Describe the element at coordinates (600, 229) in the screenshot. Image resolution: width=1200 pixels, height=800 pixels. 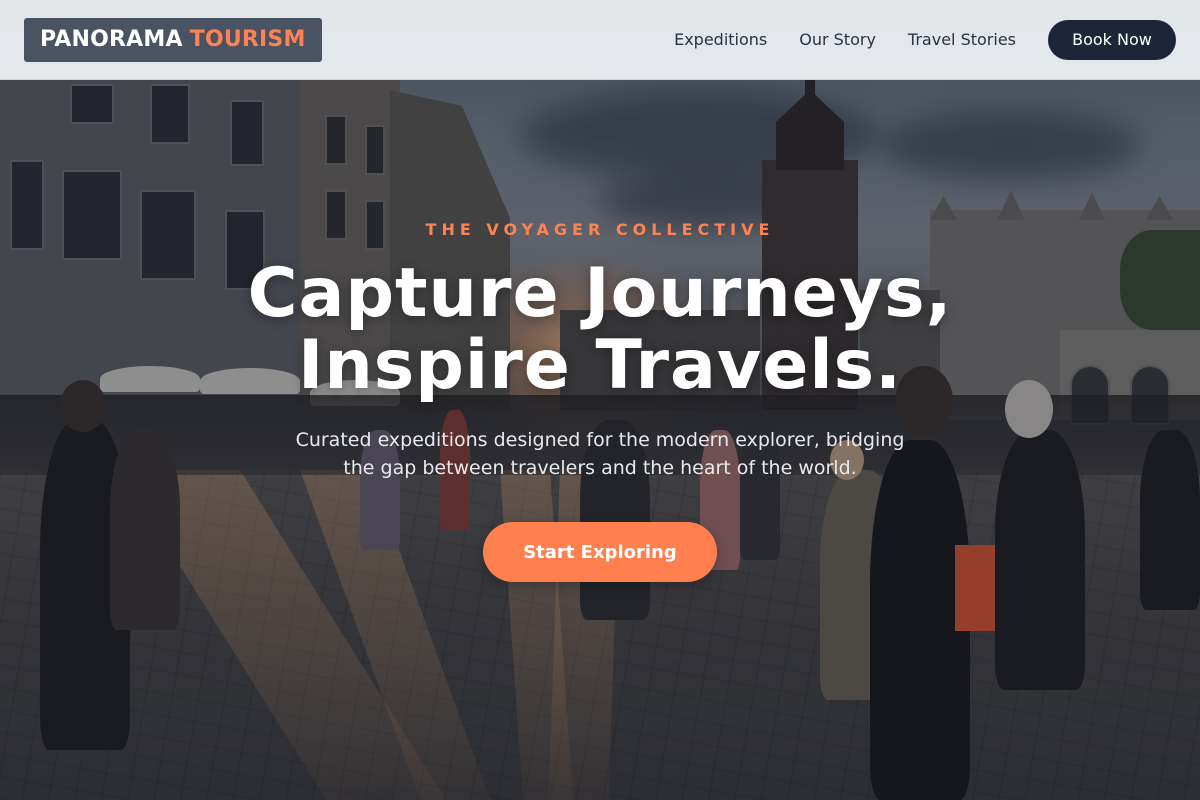
I see `hero-eyebrow: THE VOYAGER COLLECTIVE` at that location.